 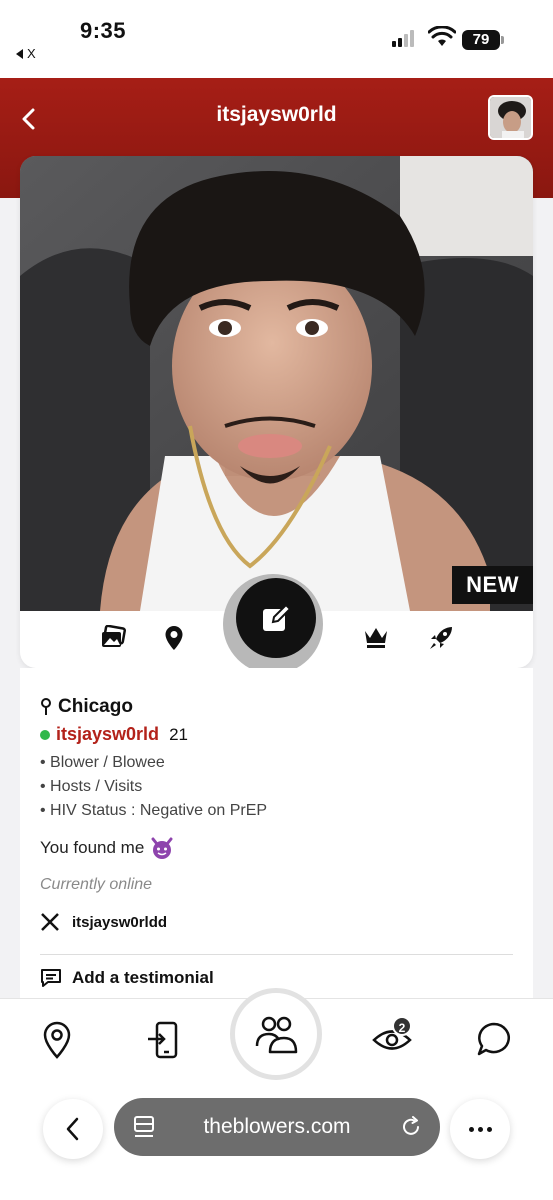 I want to click on address-bar: theblowers.com, so click(x=277, y=1127).